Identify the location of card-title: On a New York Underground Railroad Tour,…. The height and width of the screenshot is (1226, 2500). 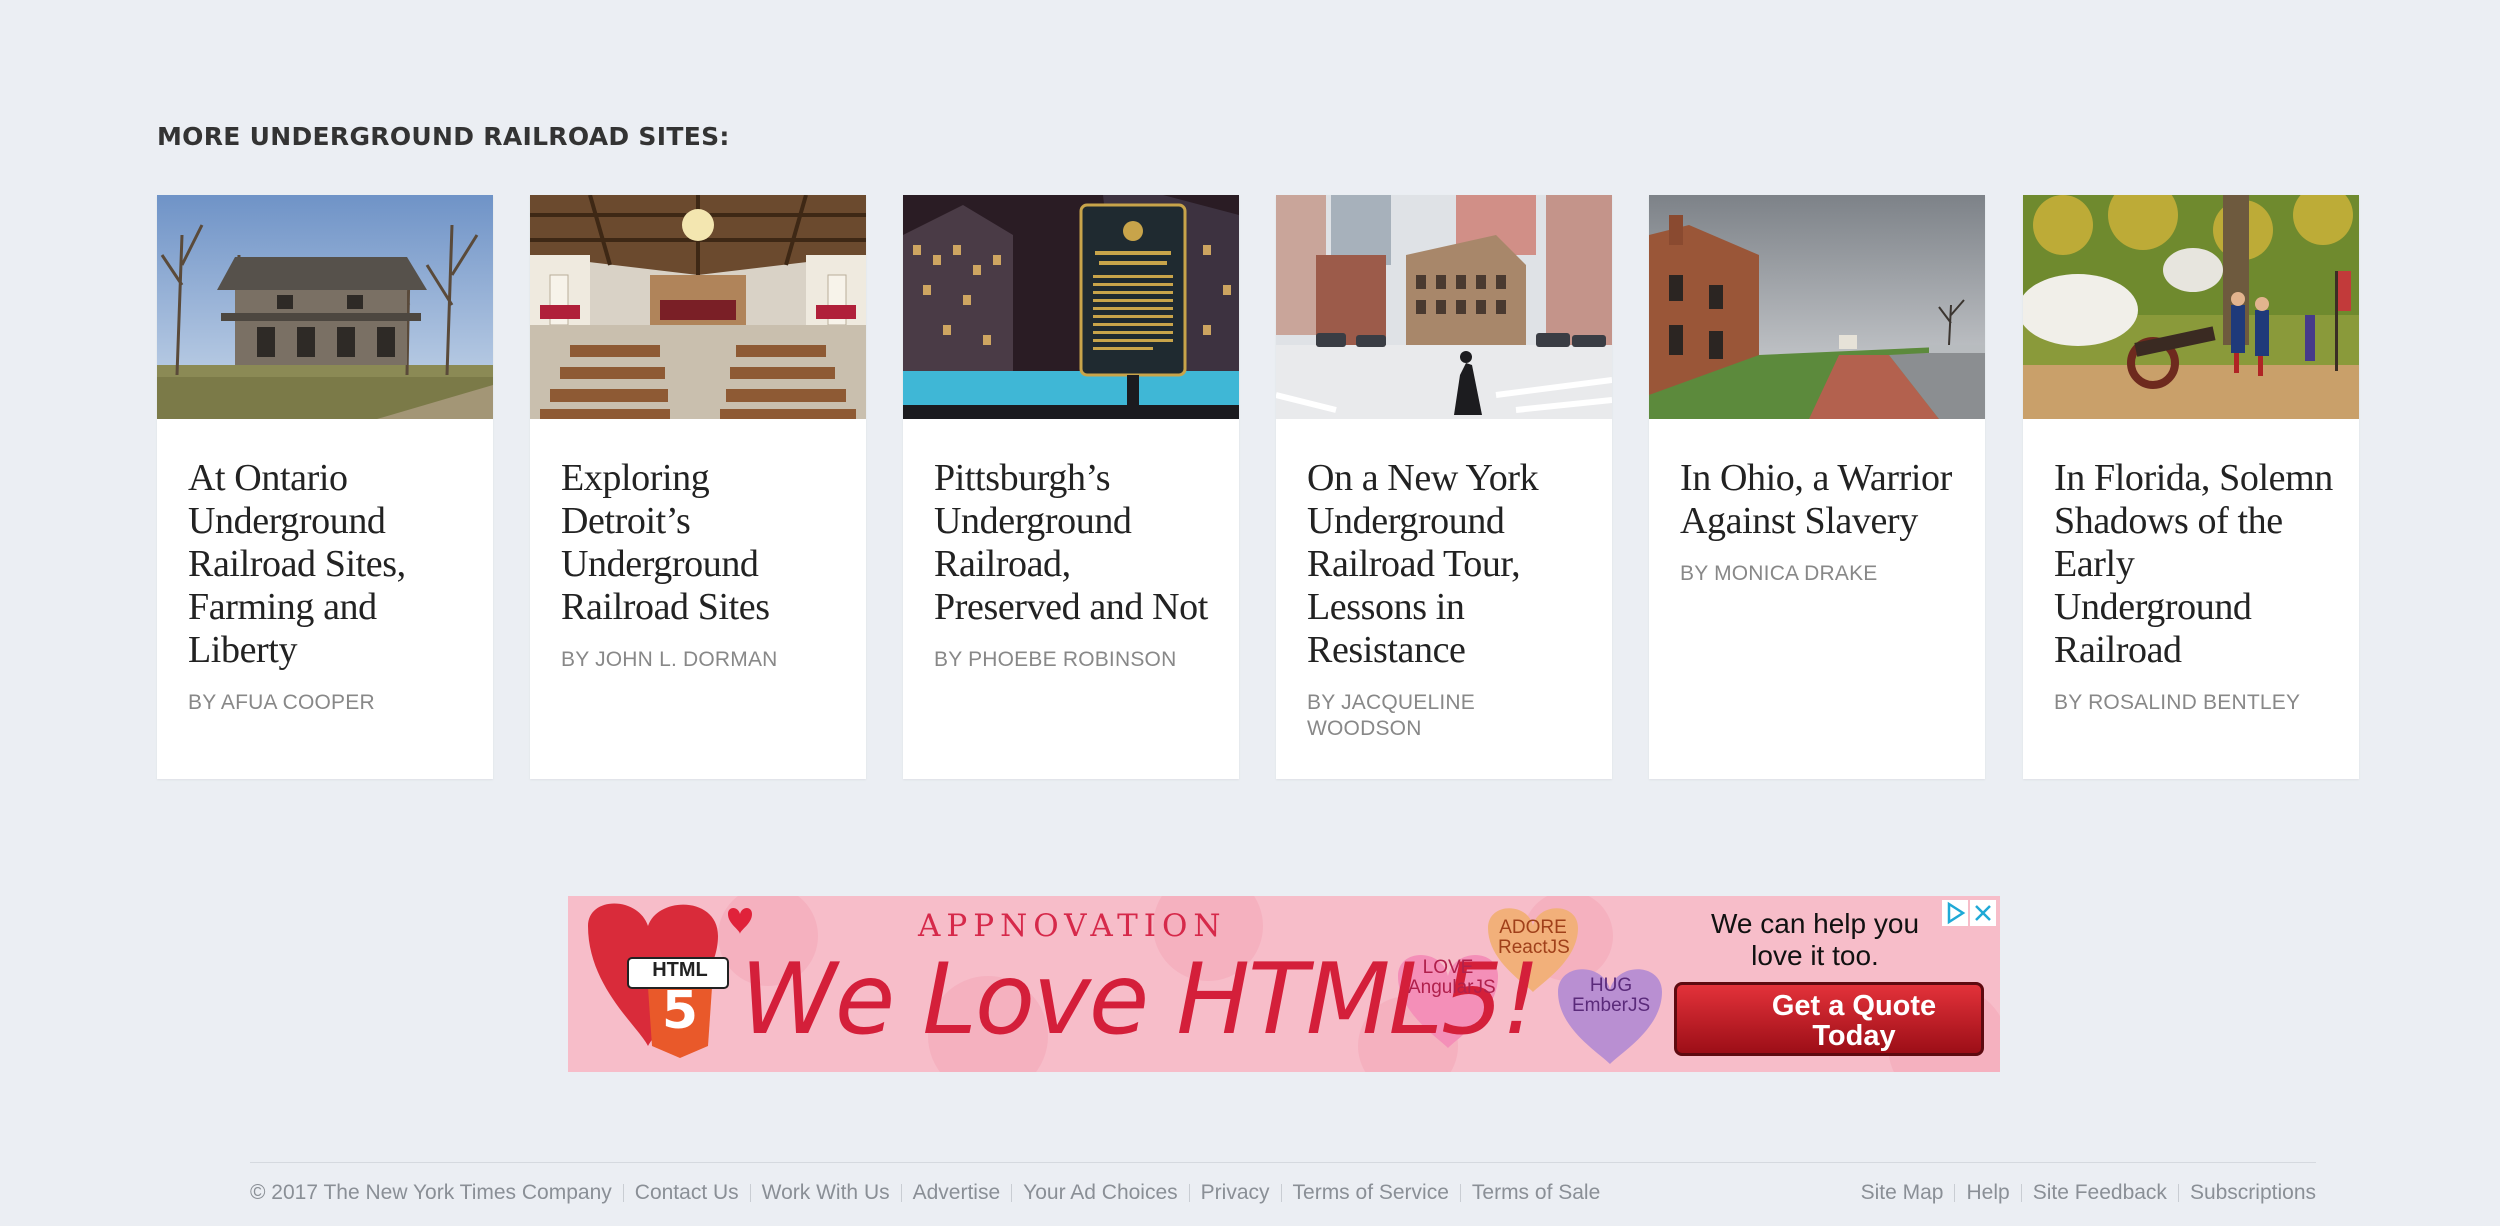
(1423, 564).